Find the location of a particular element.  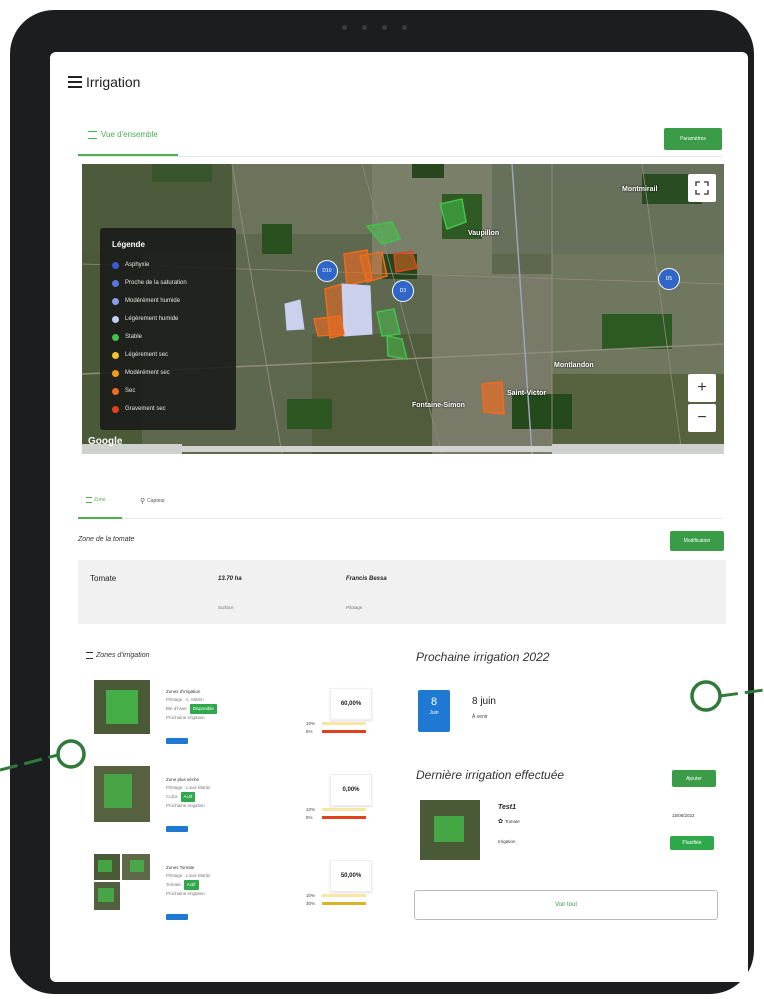

place-label: Saint-Victor is located at coordinates (527, 393).